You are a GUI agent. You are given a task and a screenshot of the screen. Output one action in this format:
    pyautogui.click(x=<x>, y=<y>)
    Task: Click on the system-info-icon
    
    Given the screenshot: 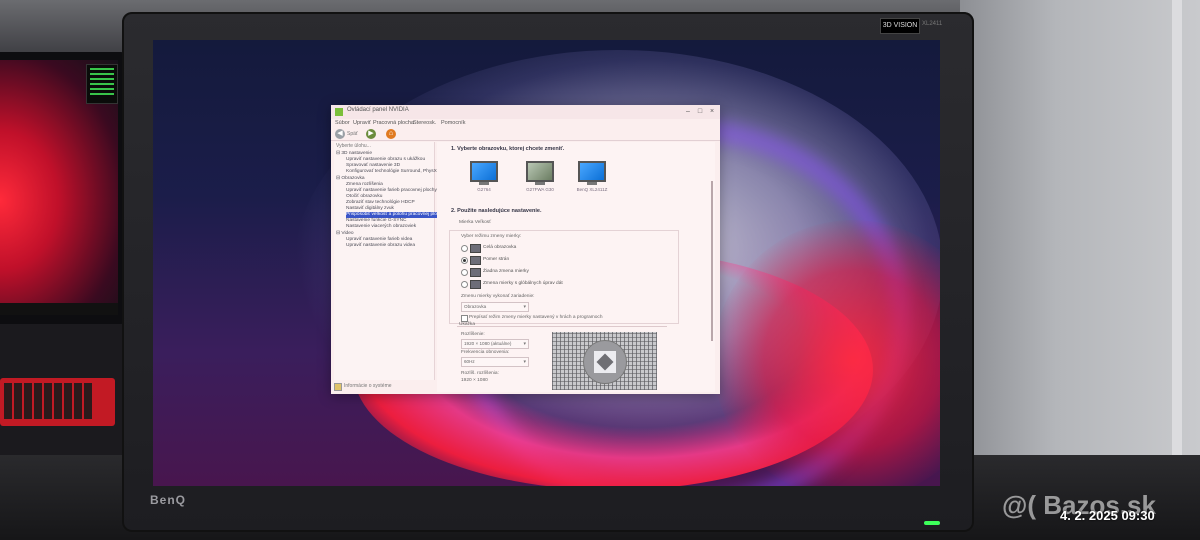 What is the action you would take?
    pyautogui.click(x=338, y=387)
    